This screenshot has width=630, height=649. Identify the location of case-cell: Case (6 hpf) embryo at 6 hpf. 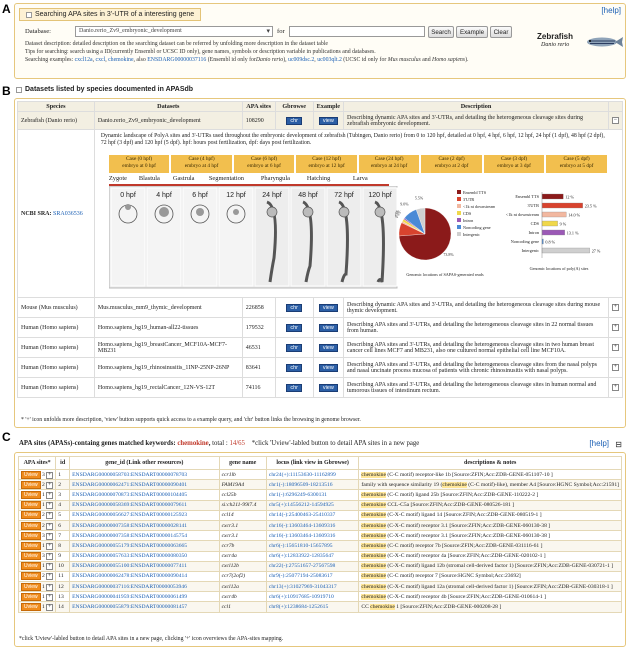
(264, 164).